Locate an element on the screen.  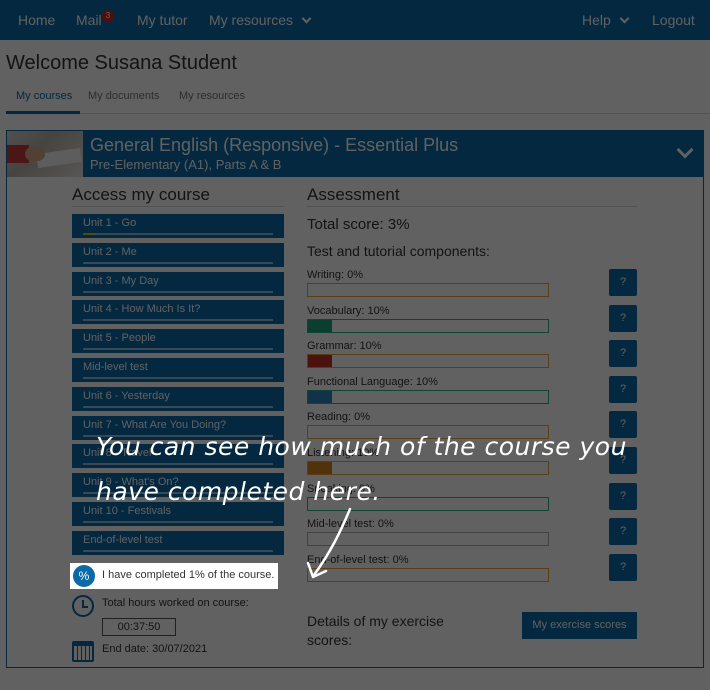
nav-my-resources: My resources is located at coordinates (260, 20).